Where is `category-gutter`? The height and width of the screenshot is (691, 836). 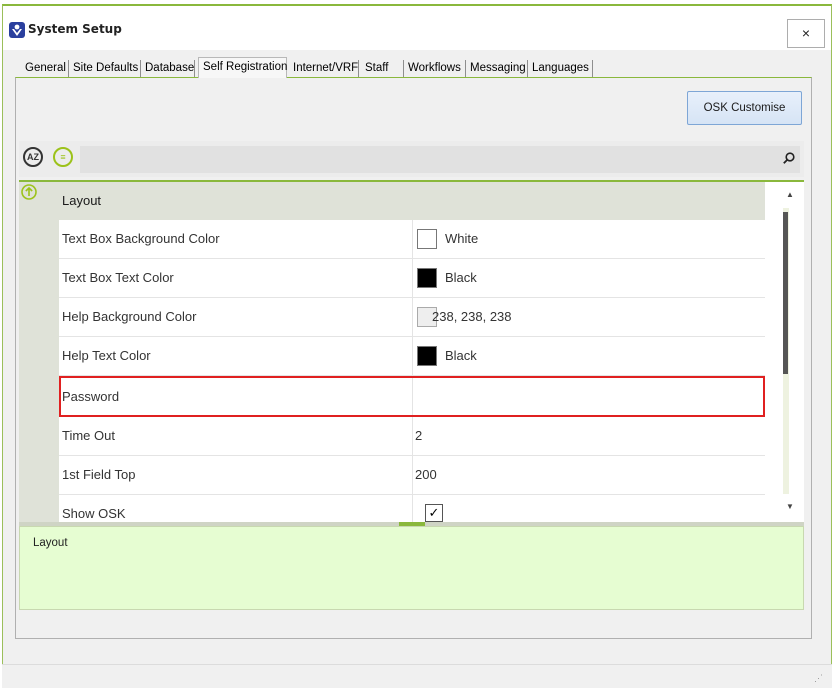
category-gutter is located at coordinates (39, 353).